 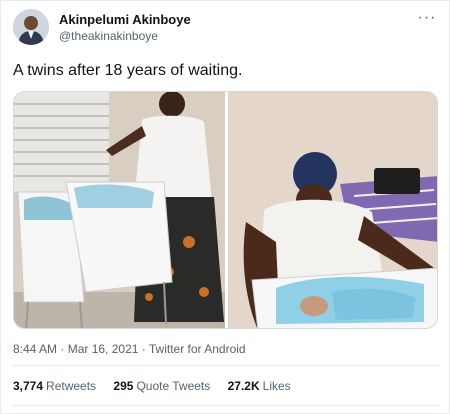 I want to click on quote-tweets-stat: 295 Quote Tweets, so click(x=161, y=386).